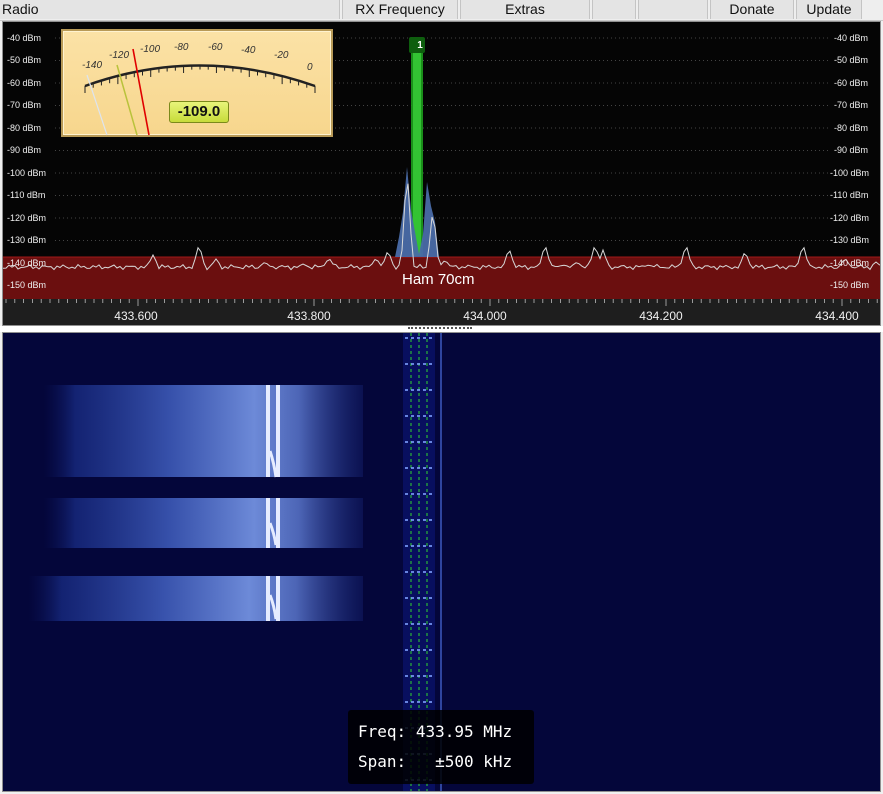 The width and height of the screenshot is (883, 794). Describe the element at coordinates (382, 731) in the screenshot. I see `freq-readout-label: Freq:` at that location.